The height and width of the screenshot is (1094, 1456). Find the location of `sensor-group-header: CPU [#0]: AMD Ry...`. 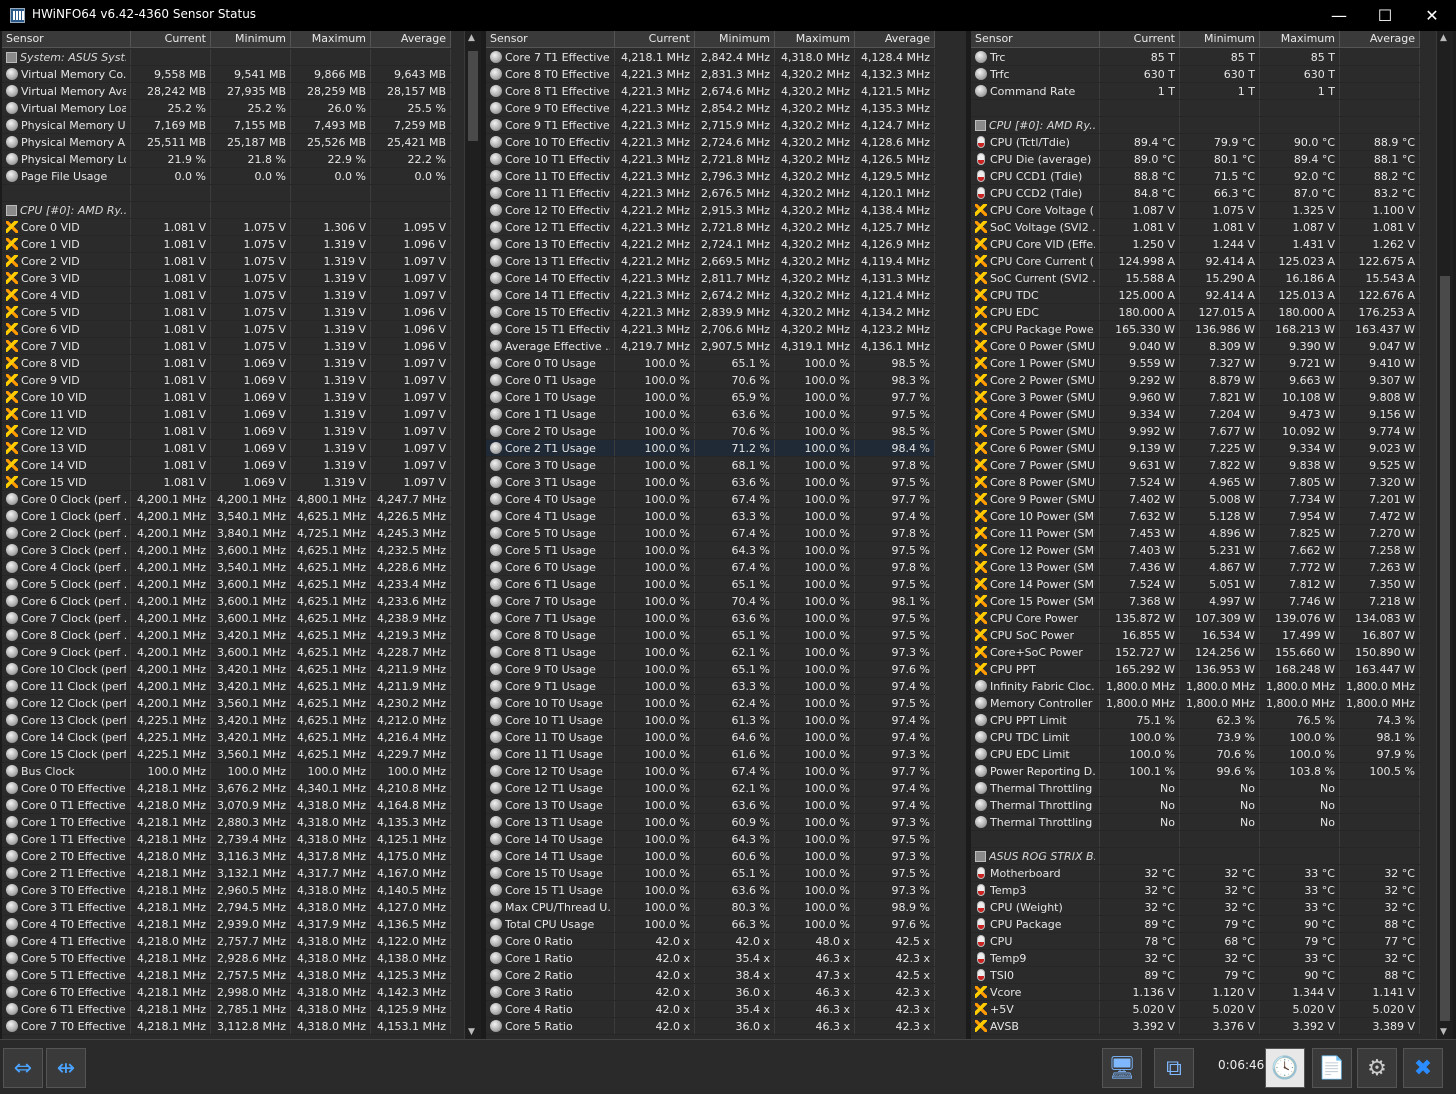

sensor-group-header: CPU [#0]: AMD Ry... is located at coordinates (226, 210).